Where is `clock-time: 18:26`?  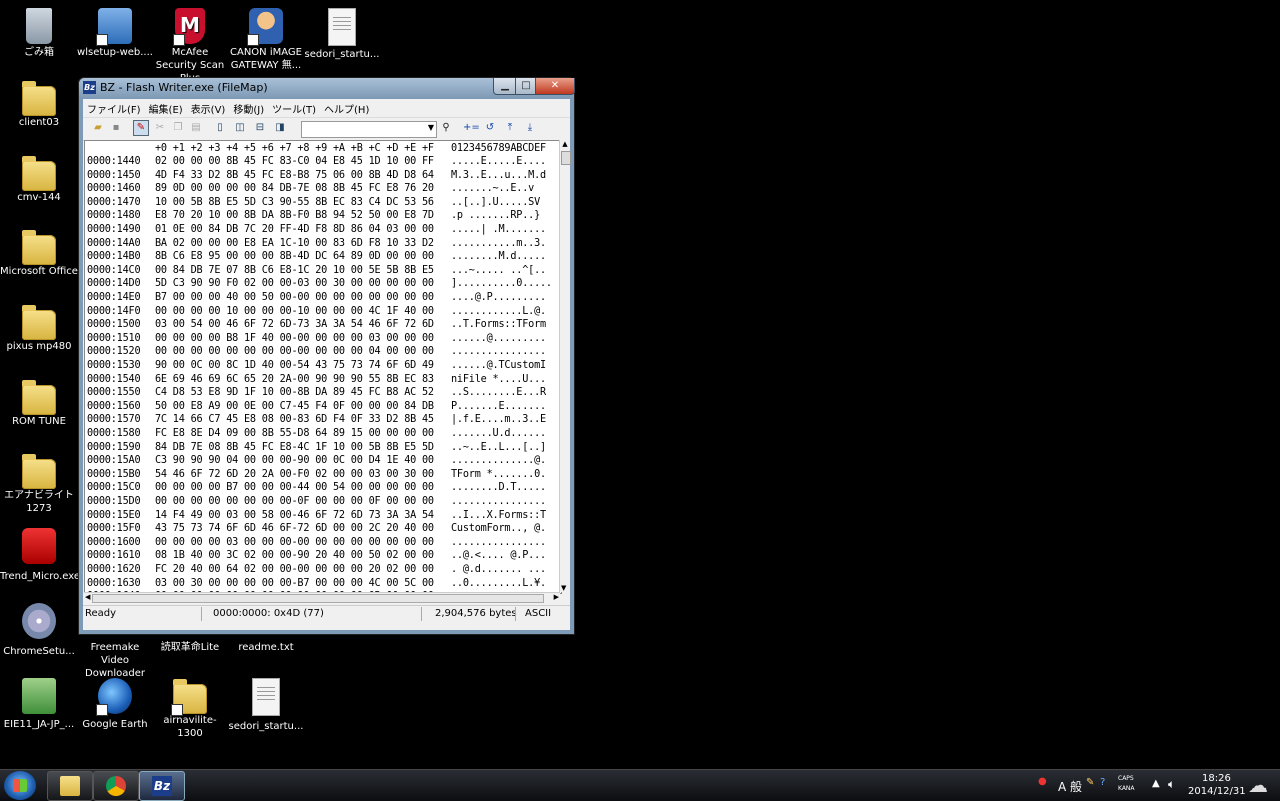
clock-time: 18:26 is located at coordinates (1216, 778).